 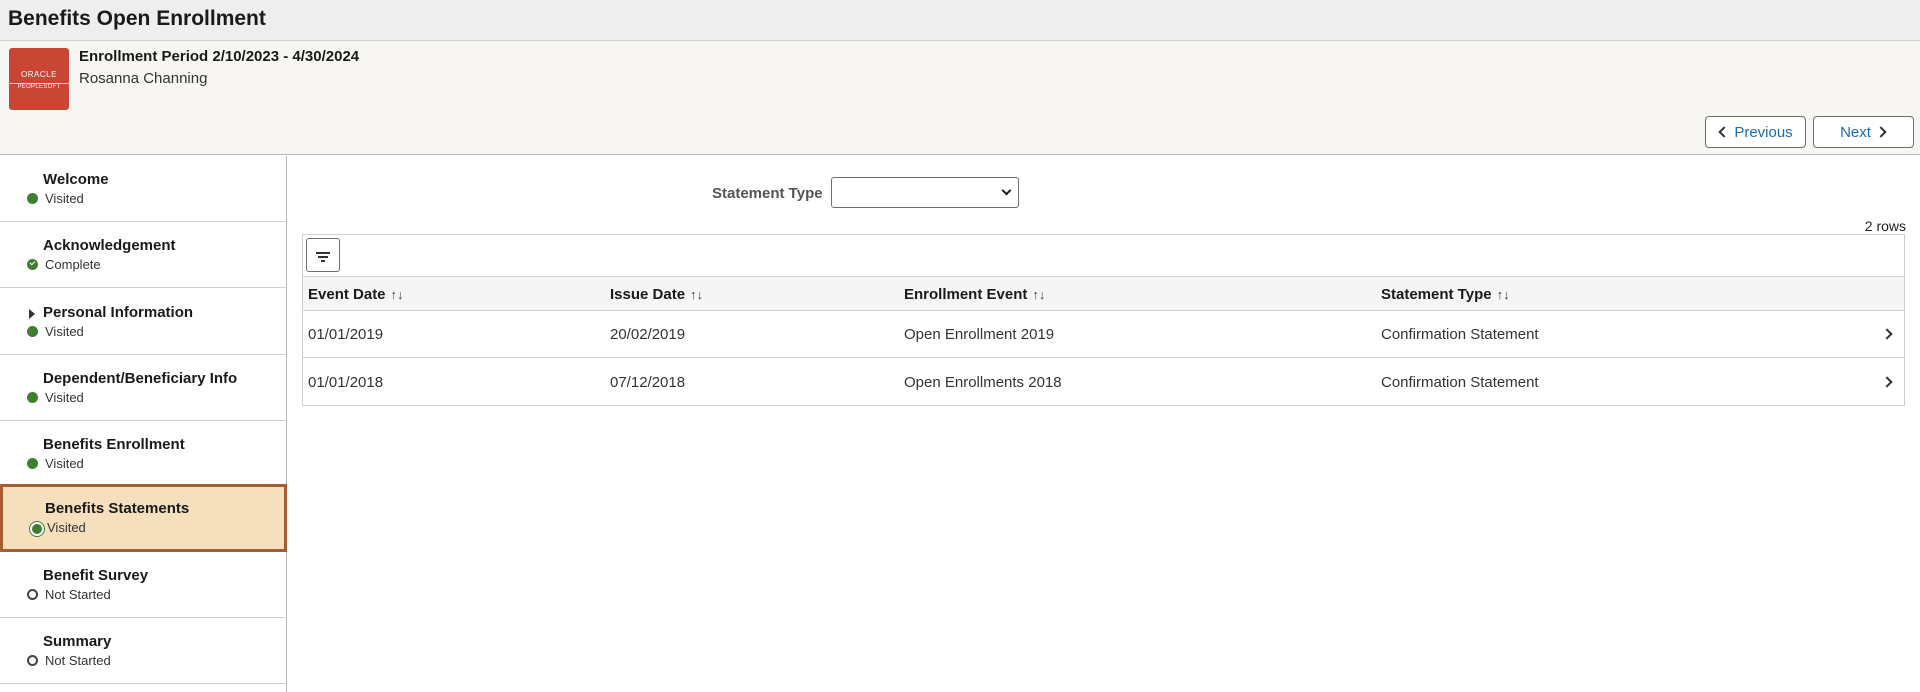 What do you see at coordinates (648, 294) in the screenshot?
I see `column-header-label: Issue Date` at bounding box center [648, 294].